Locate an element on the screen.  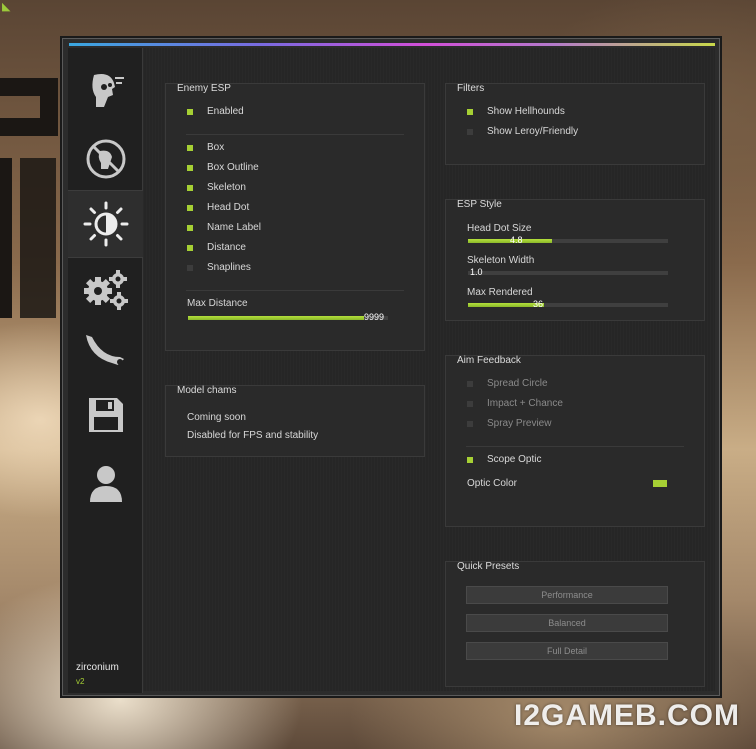
checkbox-label: Box Outline is located at coordinates (233, 167).